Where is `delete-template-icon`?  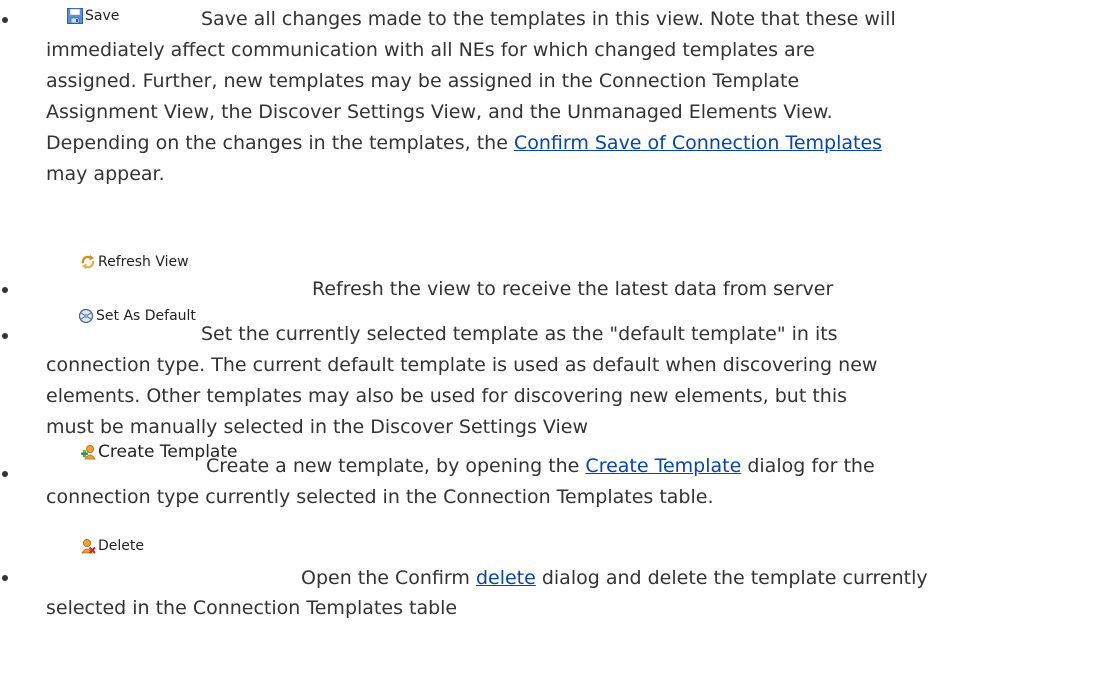
delete-template-icon is located at coordinates (88, 546).